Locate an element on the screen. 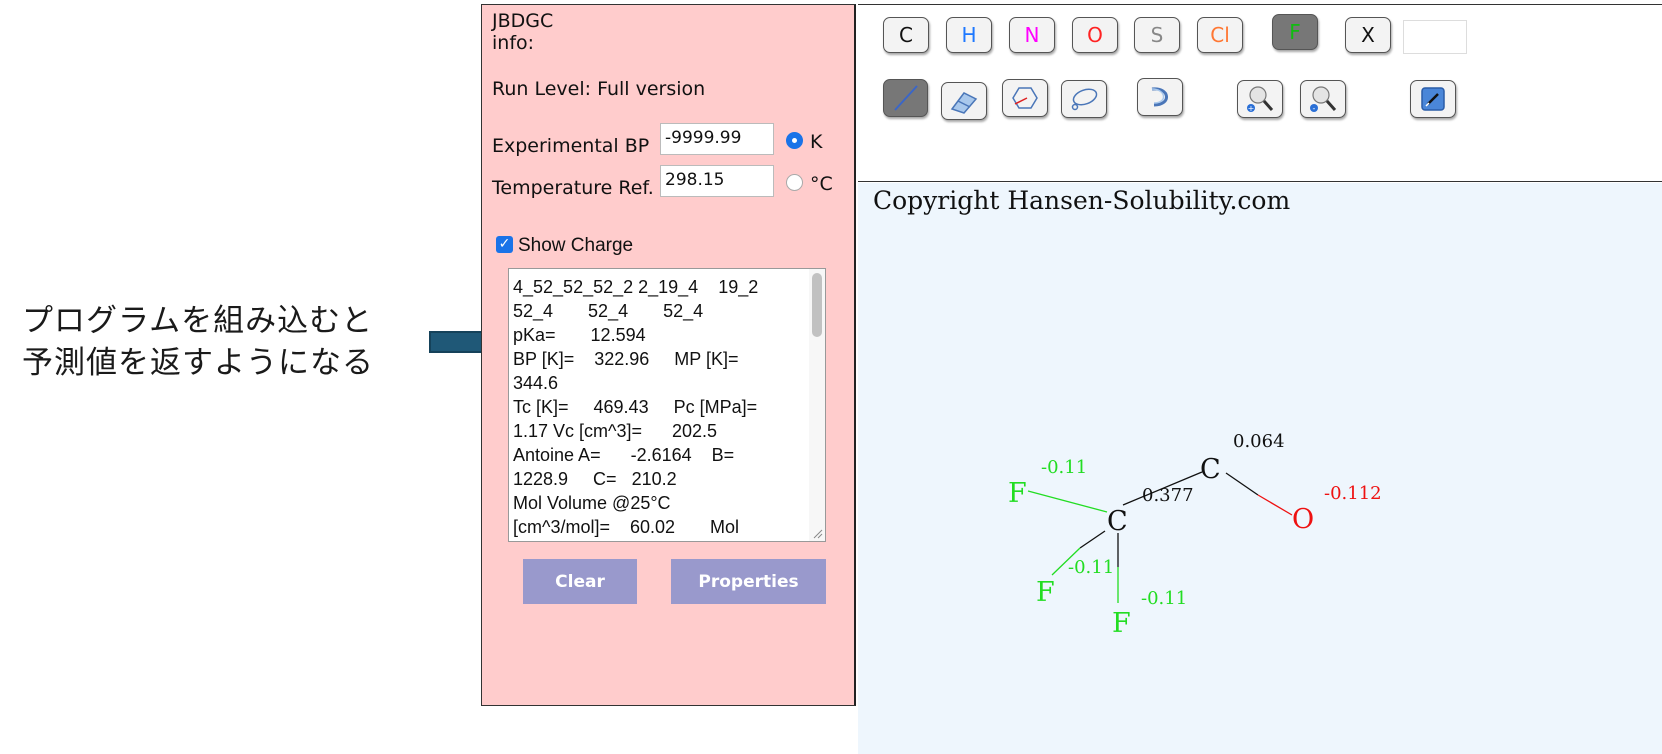 This screenshot has height=754, width=1662. eraser-icon is located at coordinates (964, 103).